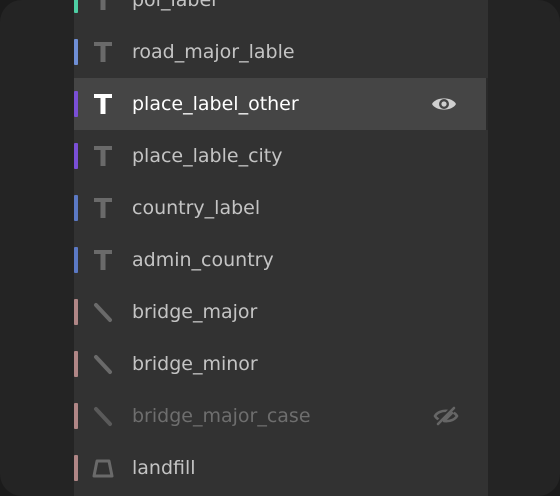 The image size is (560, 496). What do you see at coordinates (196, 208) in the screenshot?
I see `layer-name: country_label` at bounding box center [196, 208].